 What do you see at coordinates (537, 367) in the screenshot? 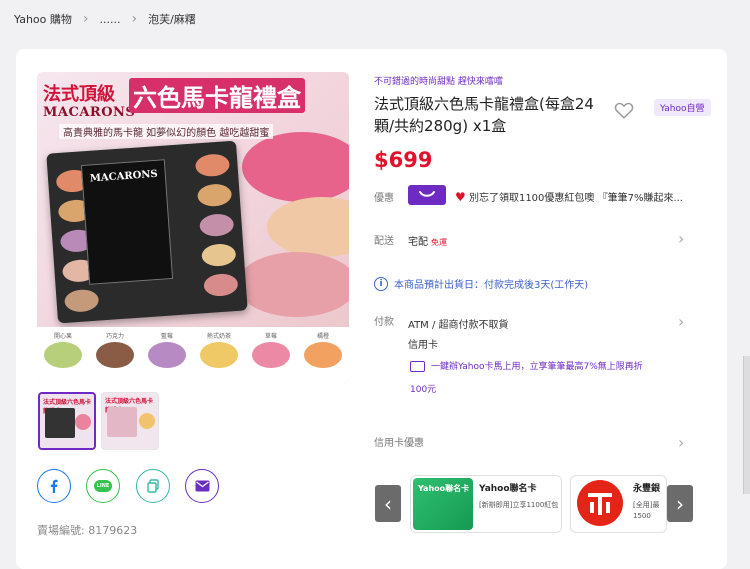
I see `card-promo-text: 一鍵辦Yahoo卡馬上用，立享筆筆最高7%無上限再折` at bounding box center [537, 367].